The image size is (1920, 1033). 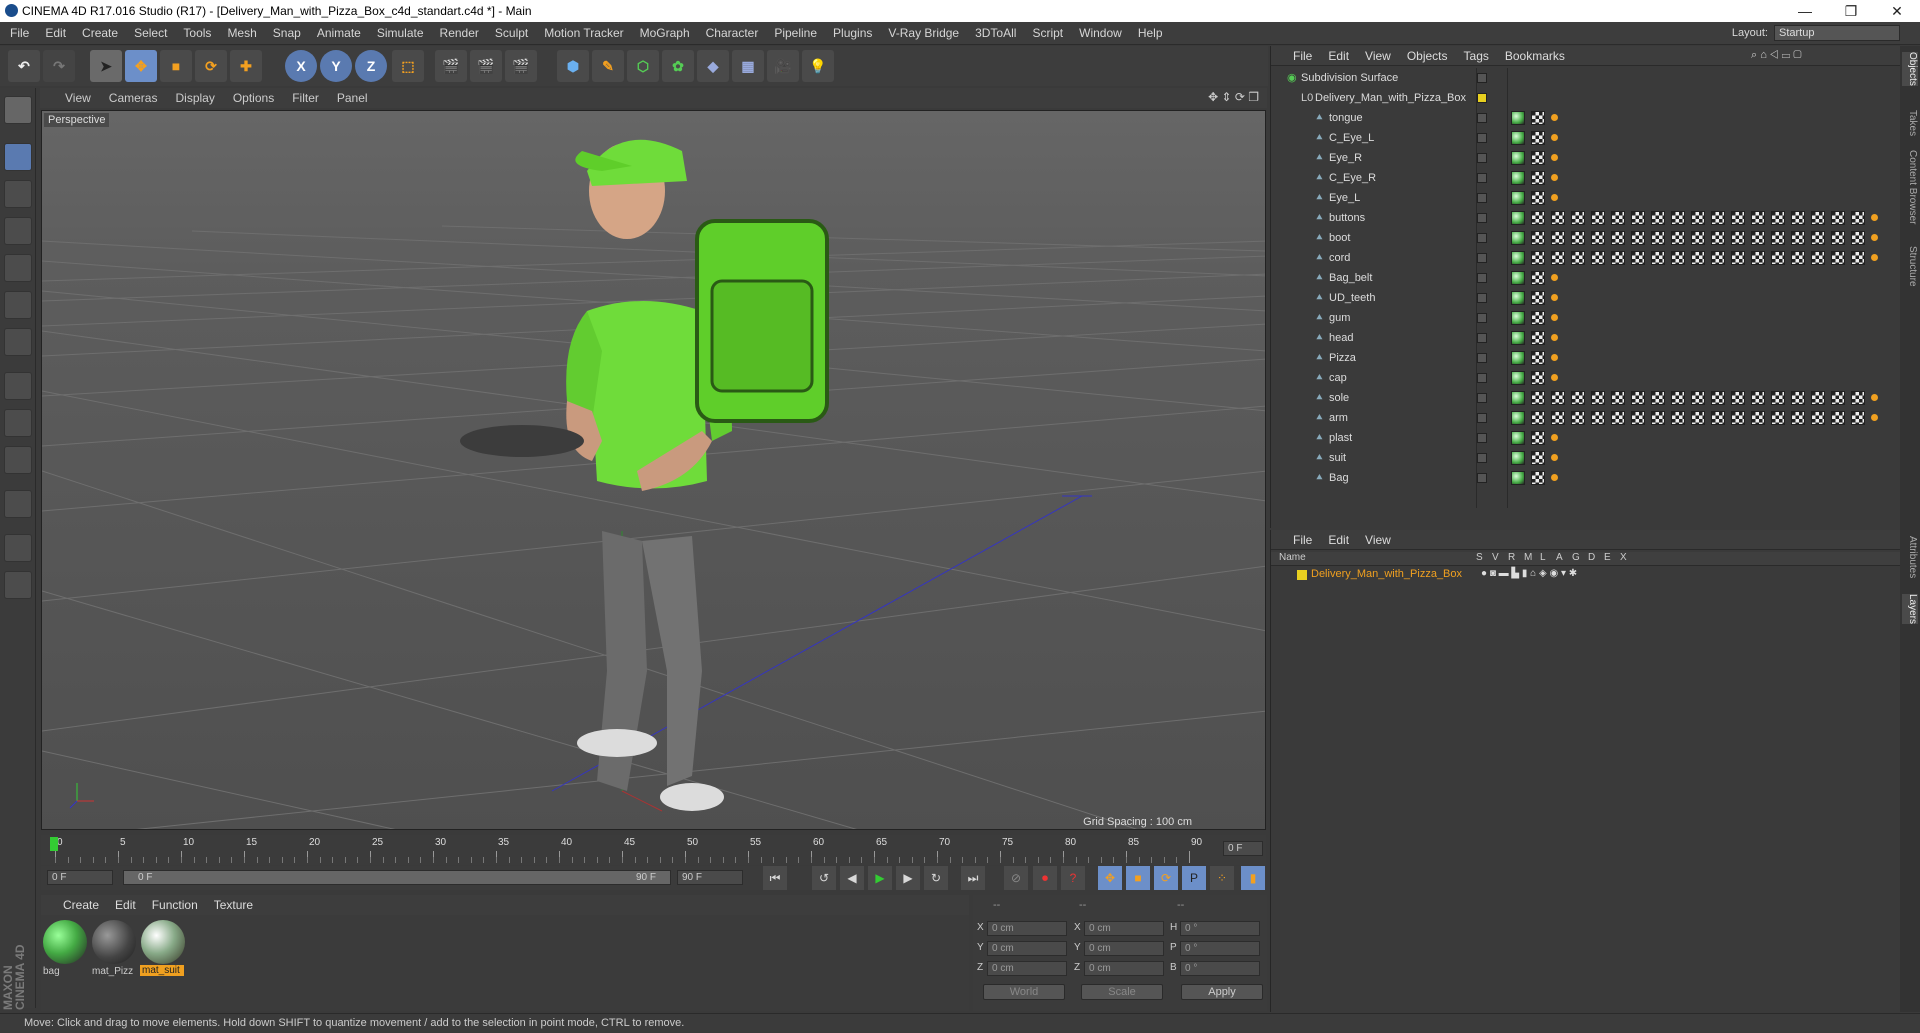 What do you see at coordinates (1339, 238) in the screenshot?
I see `object-name: boot` at bounding box center [1339, 238].